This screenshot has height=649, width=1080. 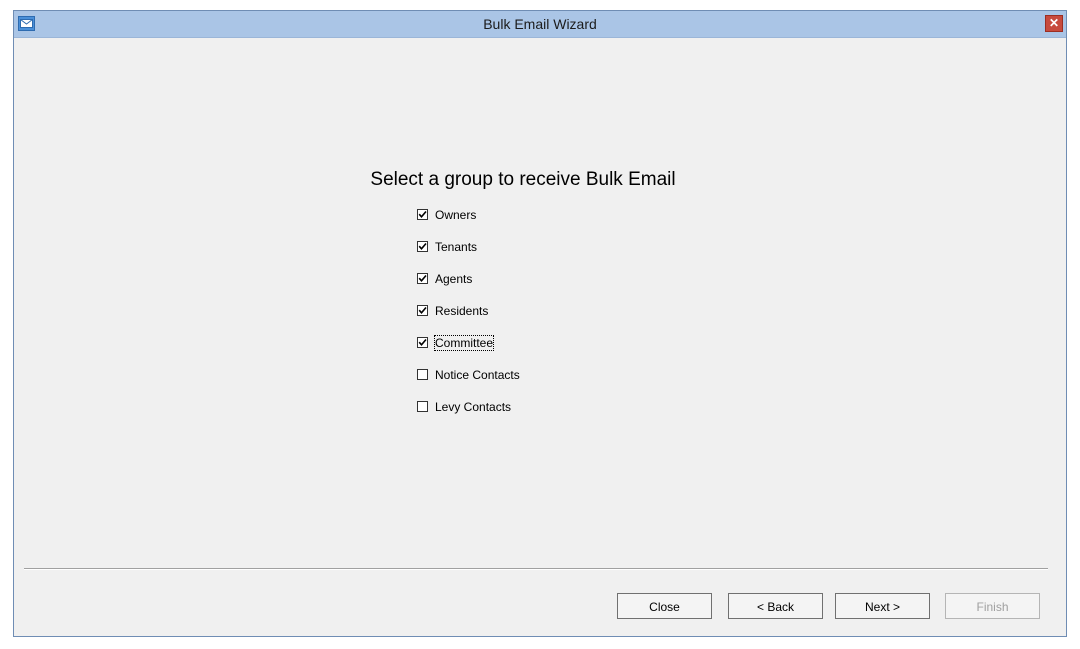 What do you see at coordinates (456, 247) in the screenshot?
I see `group-label: Tenants` at bounding box center [456, 247].